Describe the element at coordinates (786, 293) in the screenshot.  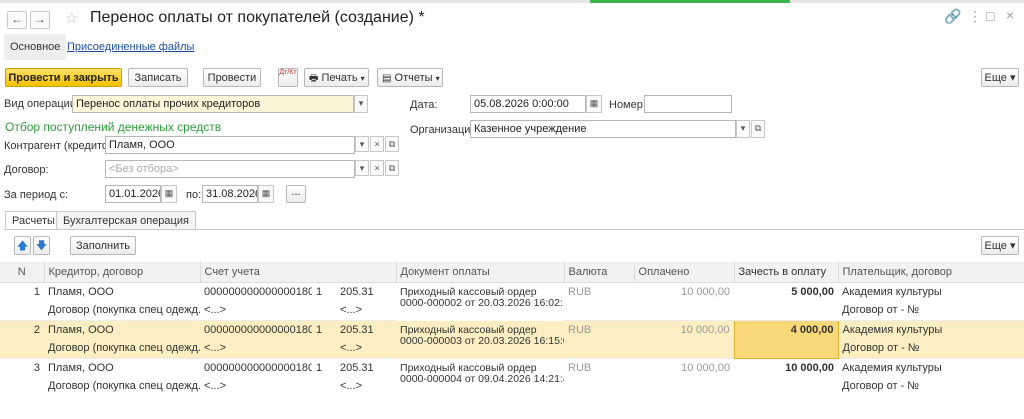
I see `offset-cell: 5 000,00` at that location.